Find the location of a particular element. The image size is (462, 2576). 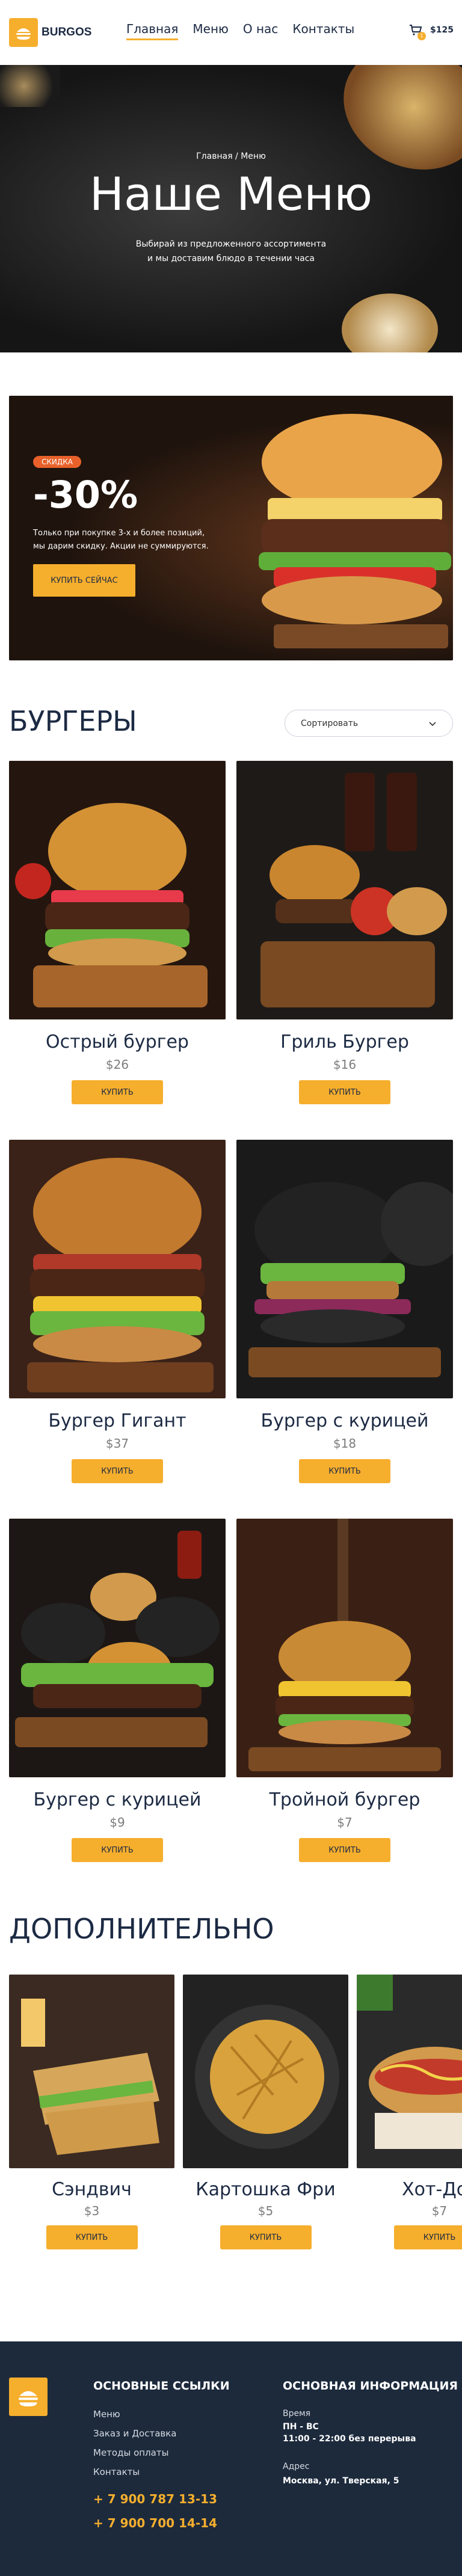

chevron-down-icon is located at coordinates (432, 724).